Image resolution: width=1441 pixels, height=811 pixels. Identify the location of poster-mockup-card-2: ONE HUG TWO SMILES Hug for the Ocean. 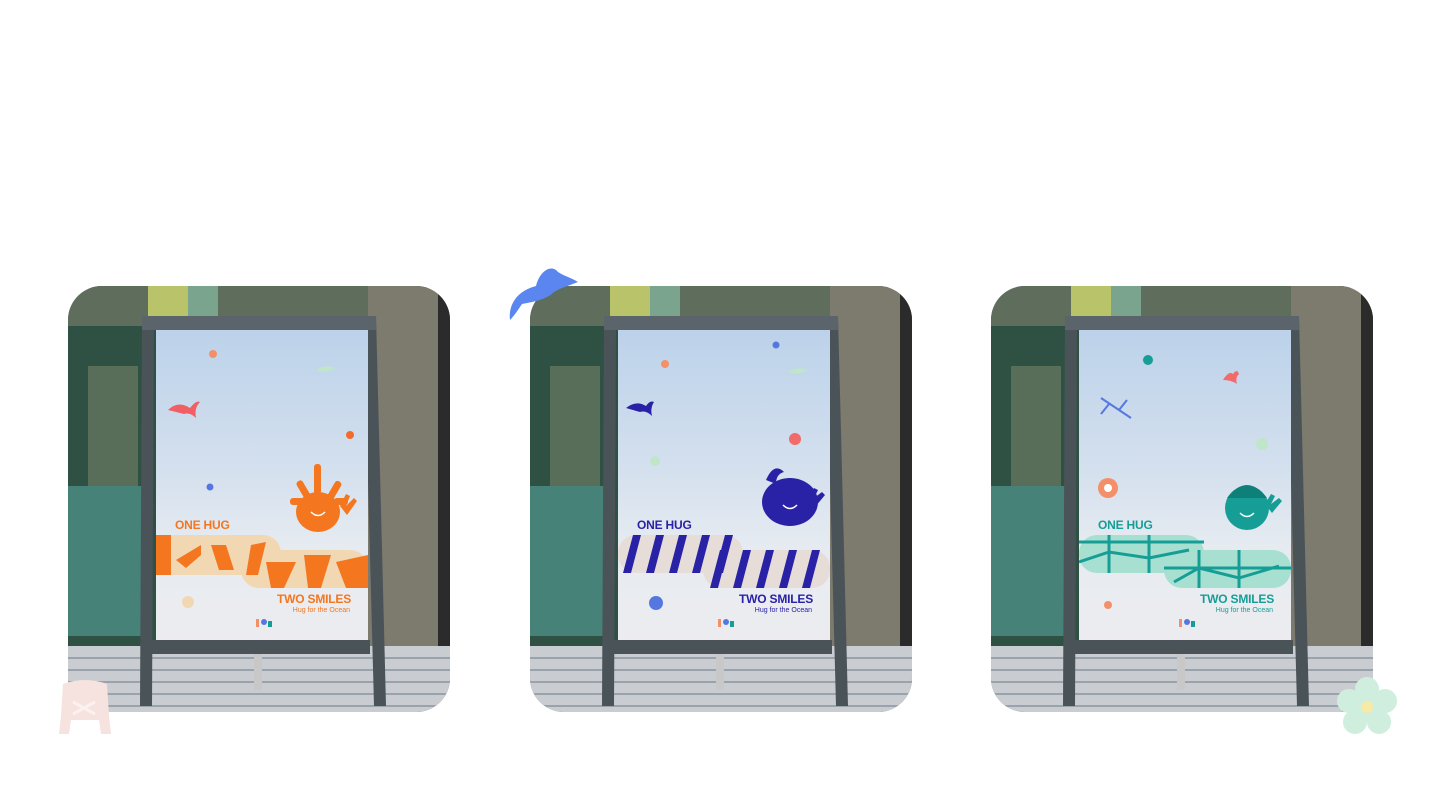
(721, 499).